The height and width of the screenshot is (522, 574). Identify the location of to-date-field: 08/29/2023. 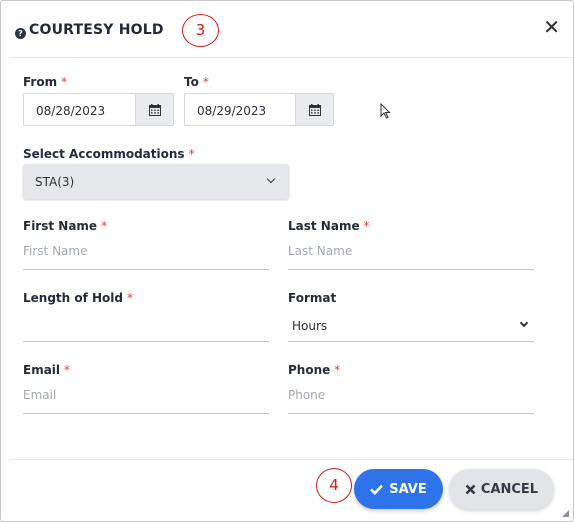
(259, 109).